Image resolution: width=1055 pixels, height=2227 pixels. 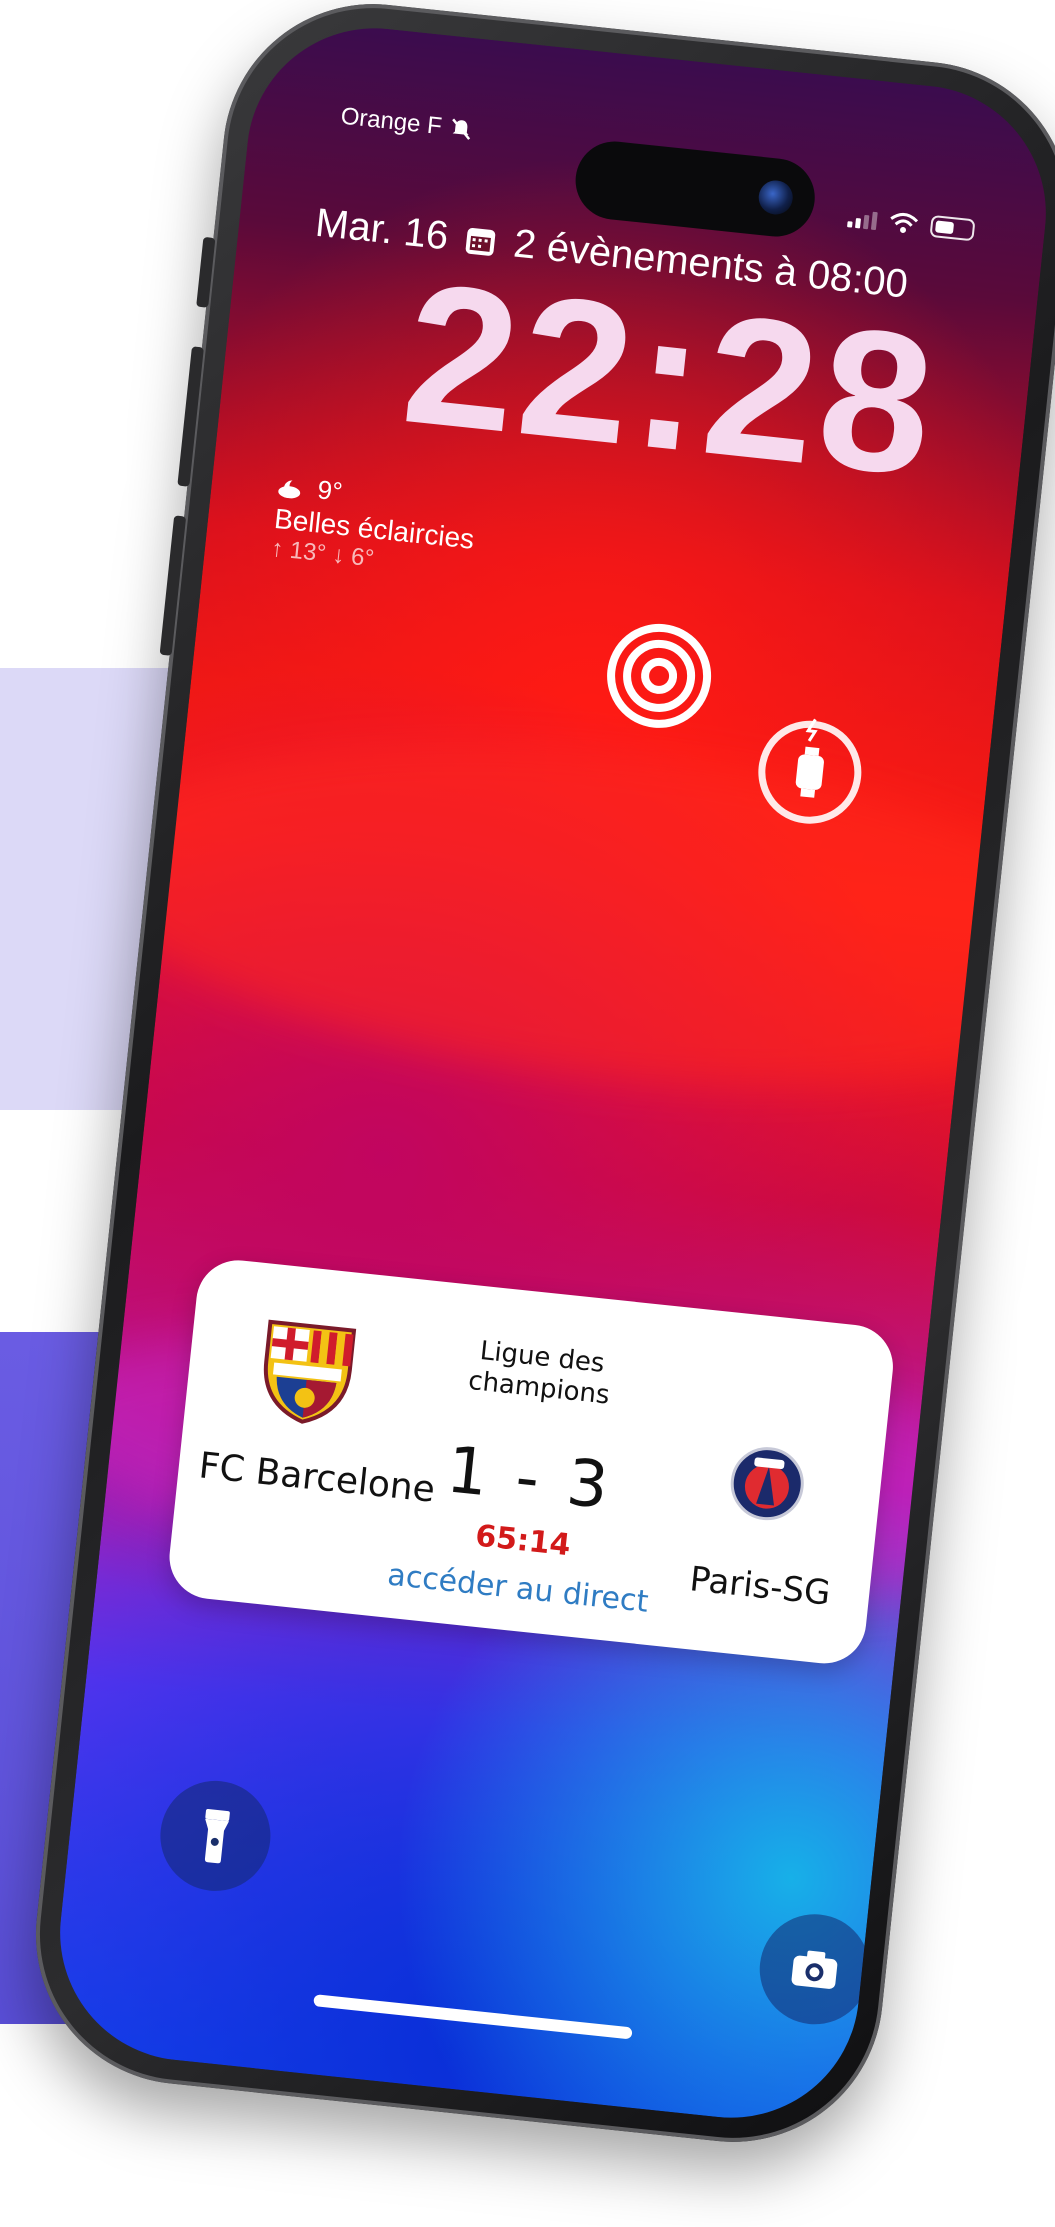 What do you see at coordinates (374, 526) in the screenshot?
I see `weather-widget: 9° Belles éclaircies ↑ 13° ↓ 6°` at bounding box center [374, 526].